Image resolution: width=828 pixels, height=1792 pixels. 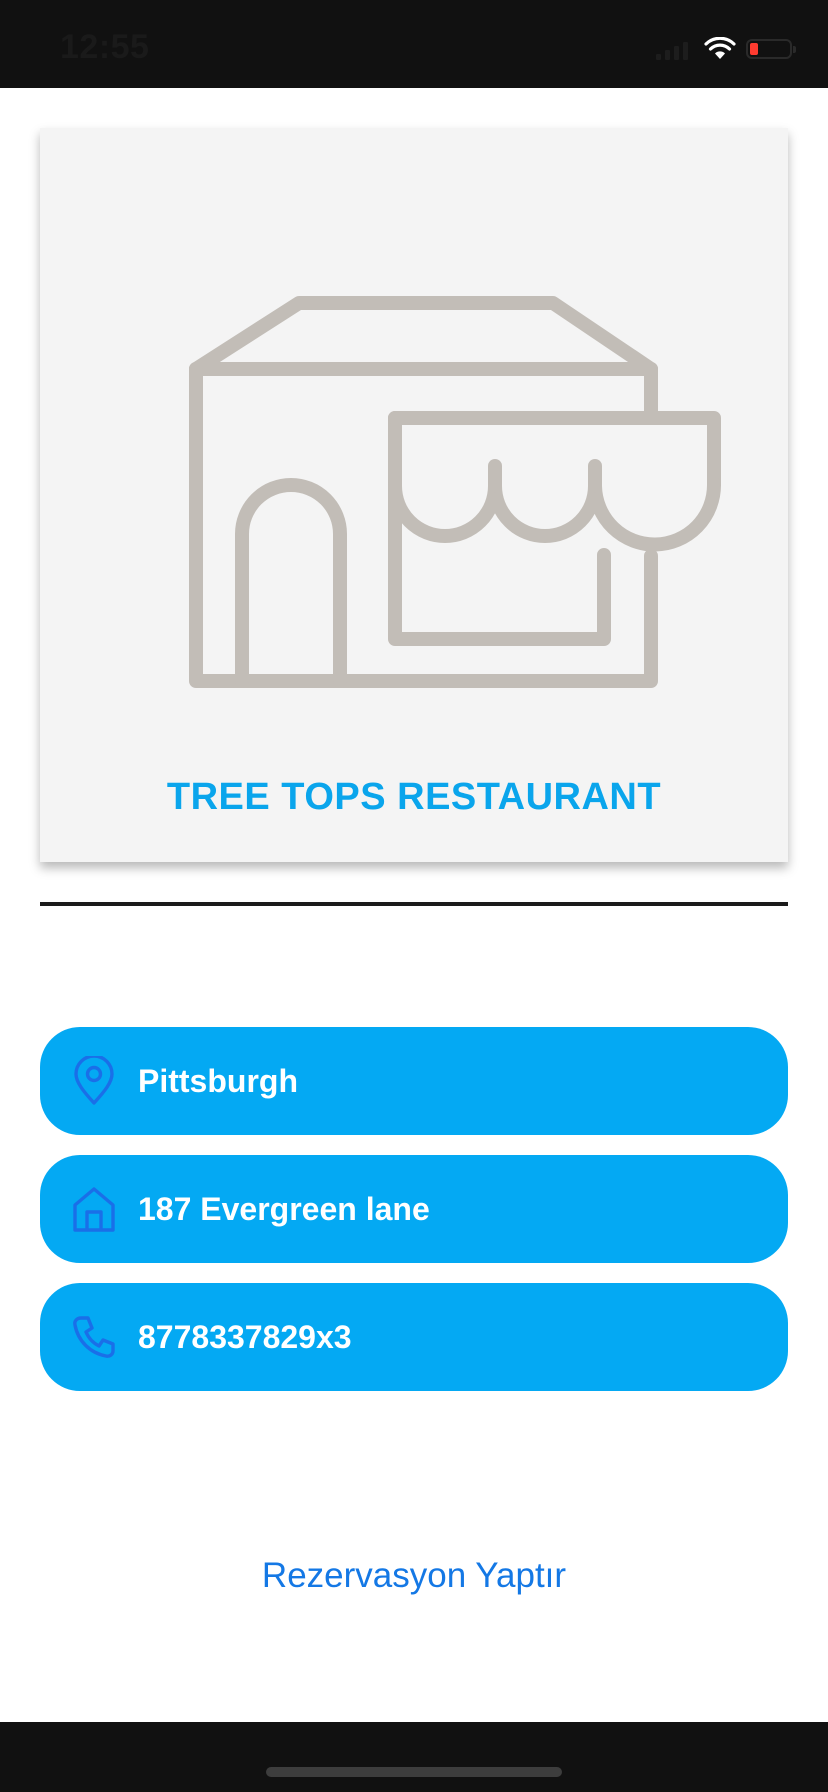 What do you see at coordinates (414, 1757) in the screenshot?
I see `home-indicator-area` at bounding box center [414, 1757].